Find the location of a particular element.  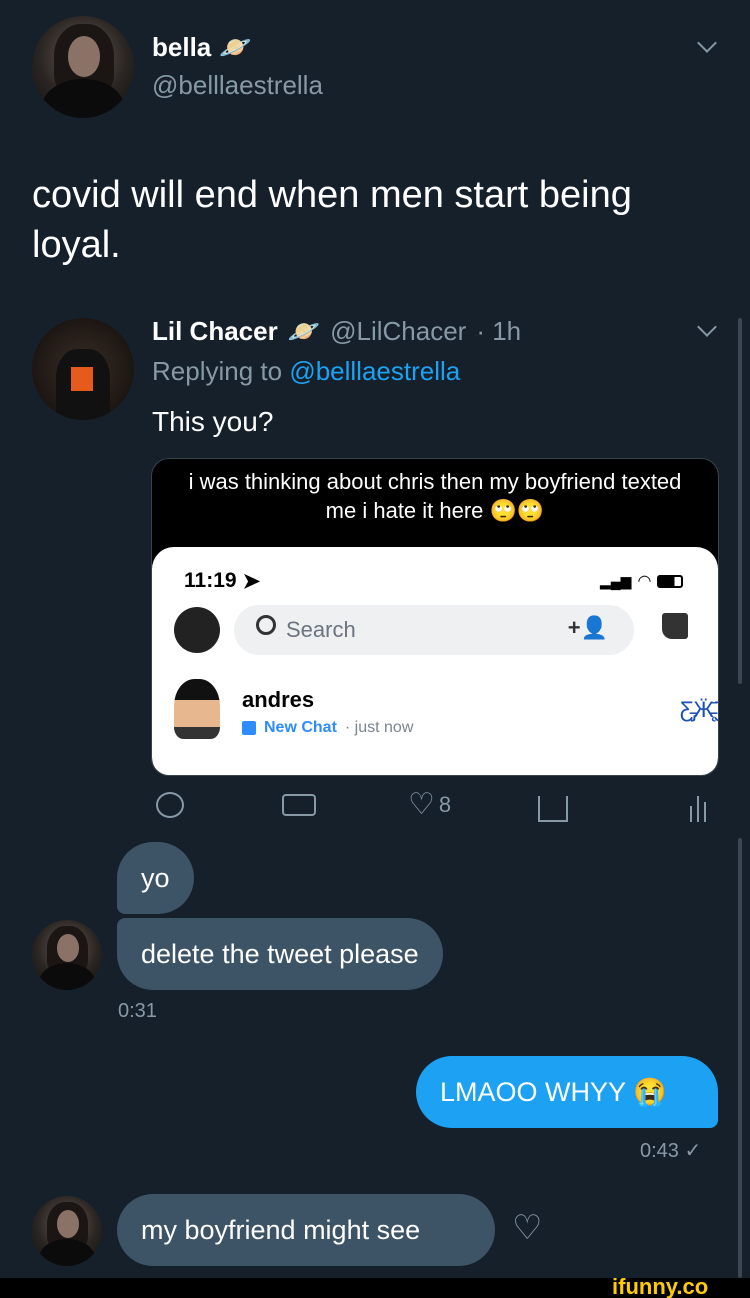

phone-time: 11:19 is located at coordinates (210, 580).